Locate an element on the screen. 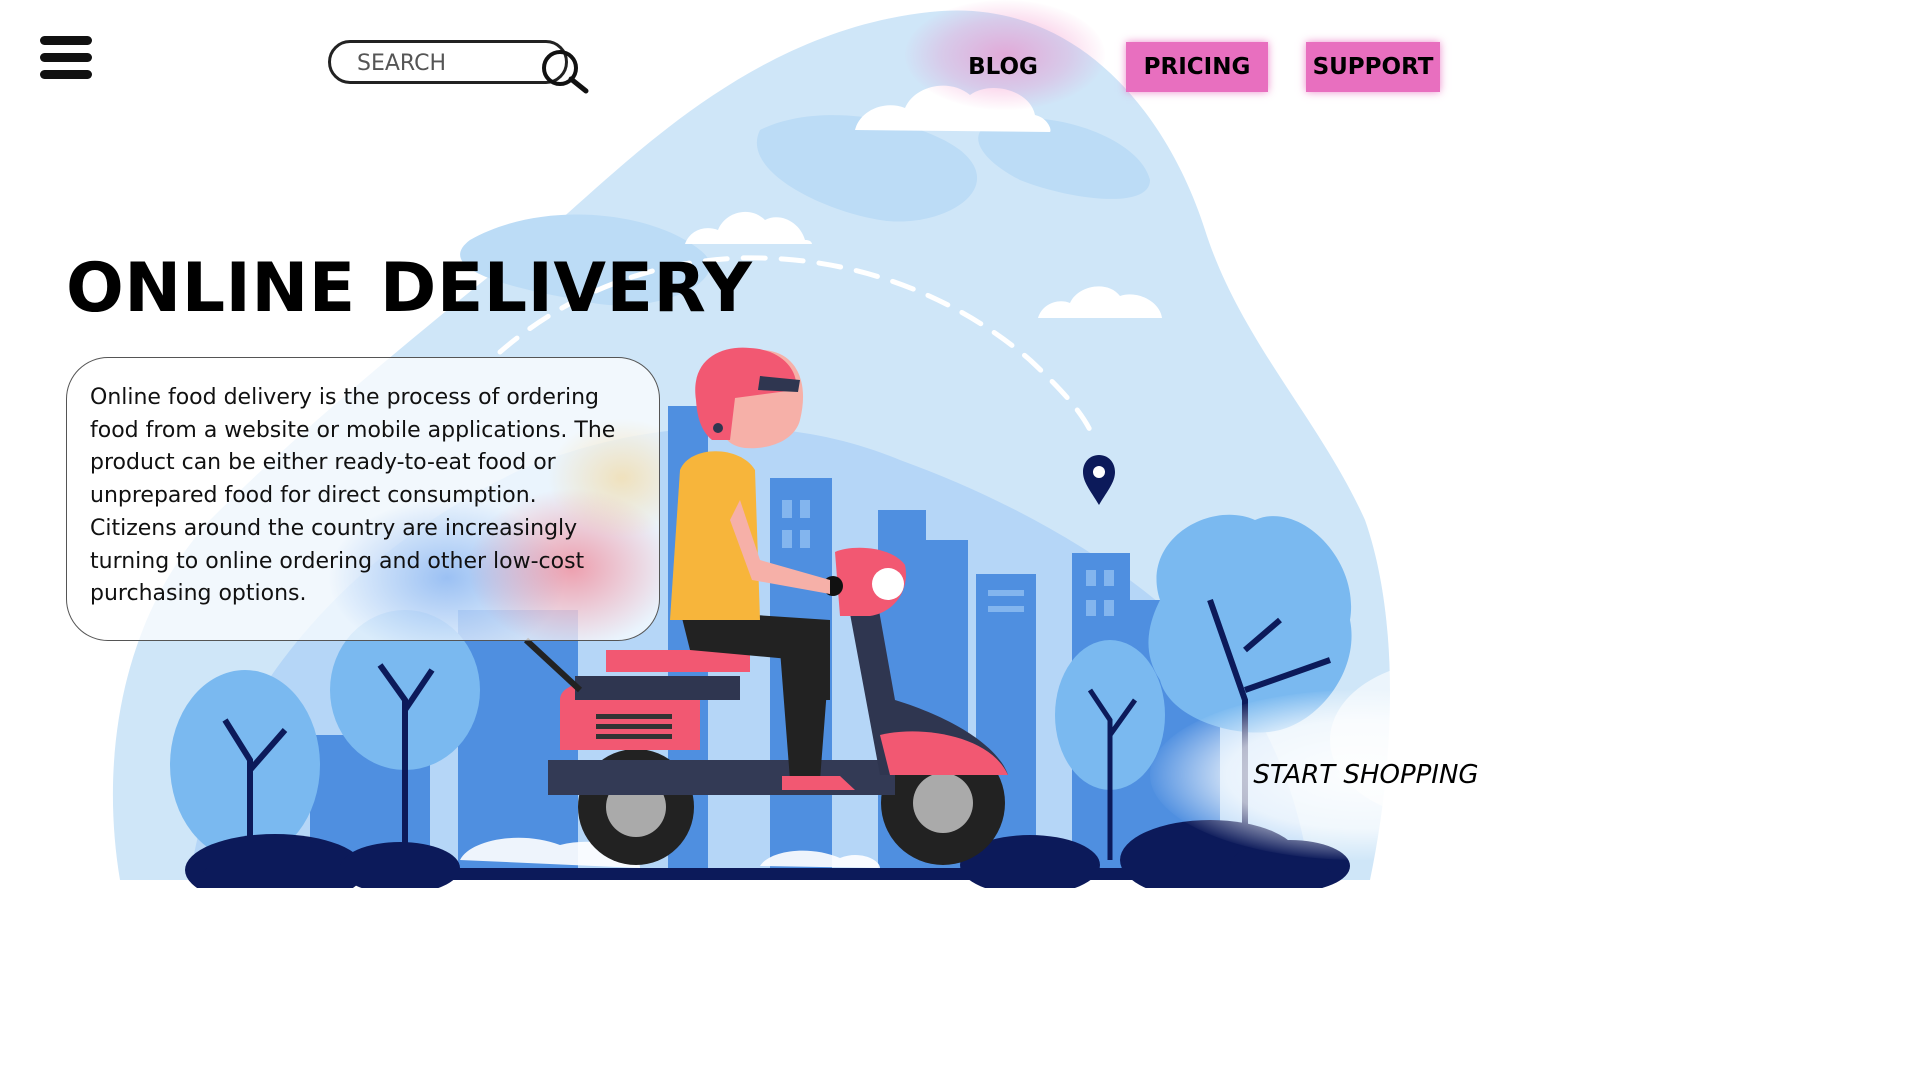 The image size is (1920, 1080). hamburger-menu-button is located at coordinates (66, 60).